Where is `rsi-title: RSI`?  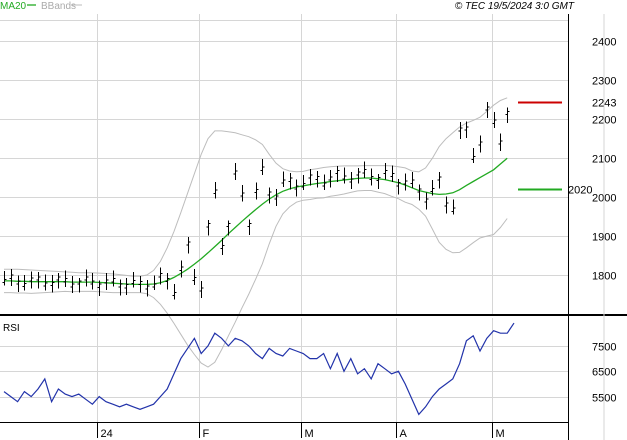 rsi-title: RSI is located at coordinates (11, 328).